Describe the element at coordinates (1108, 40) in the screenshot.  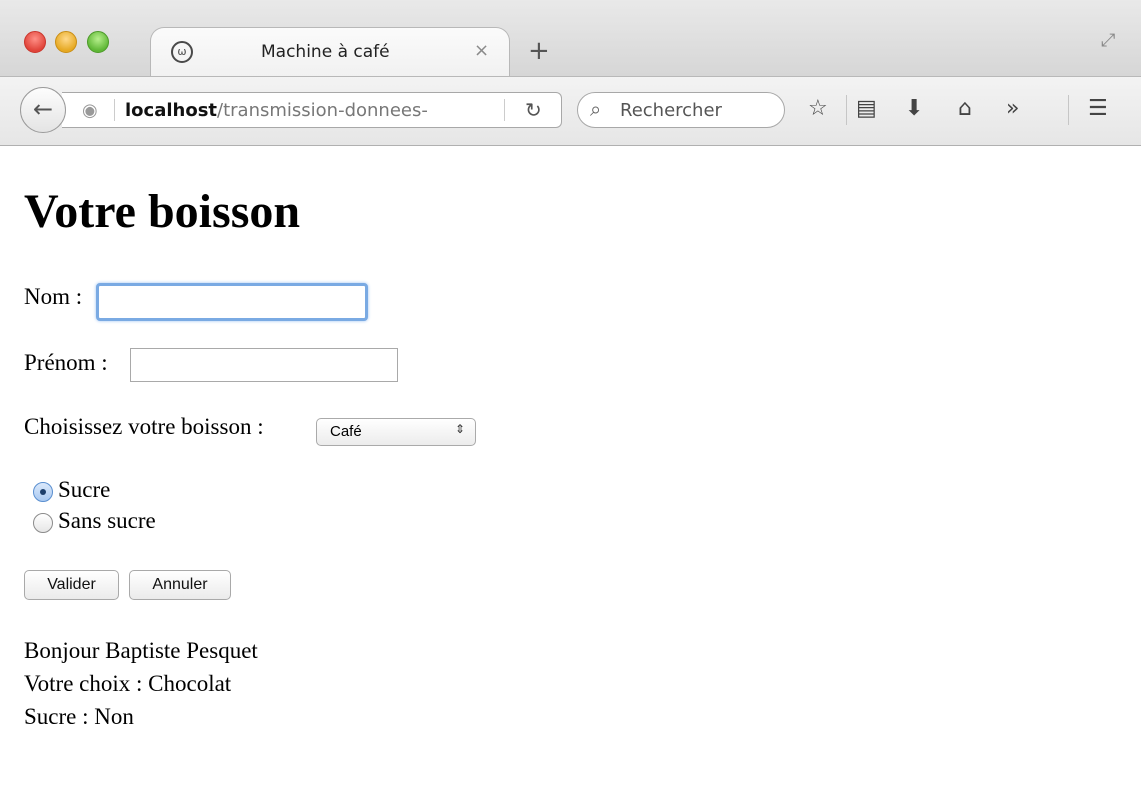
I see `fullscreen-icon: ⤢` at that location.